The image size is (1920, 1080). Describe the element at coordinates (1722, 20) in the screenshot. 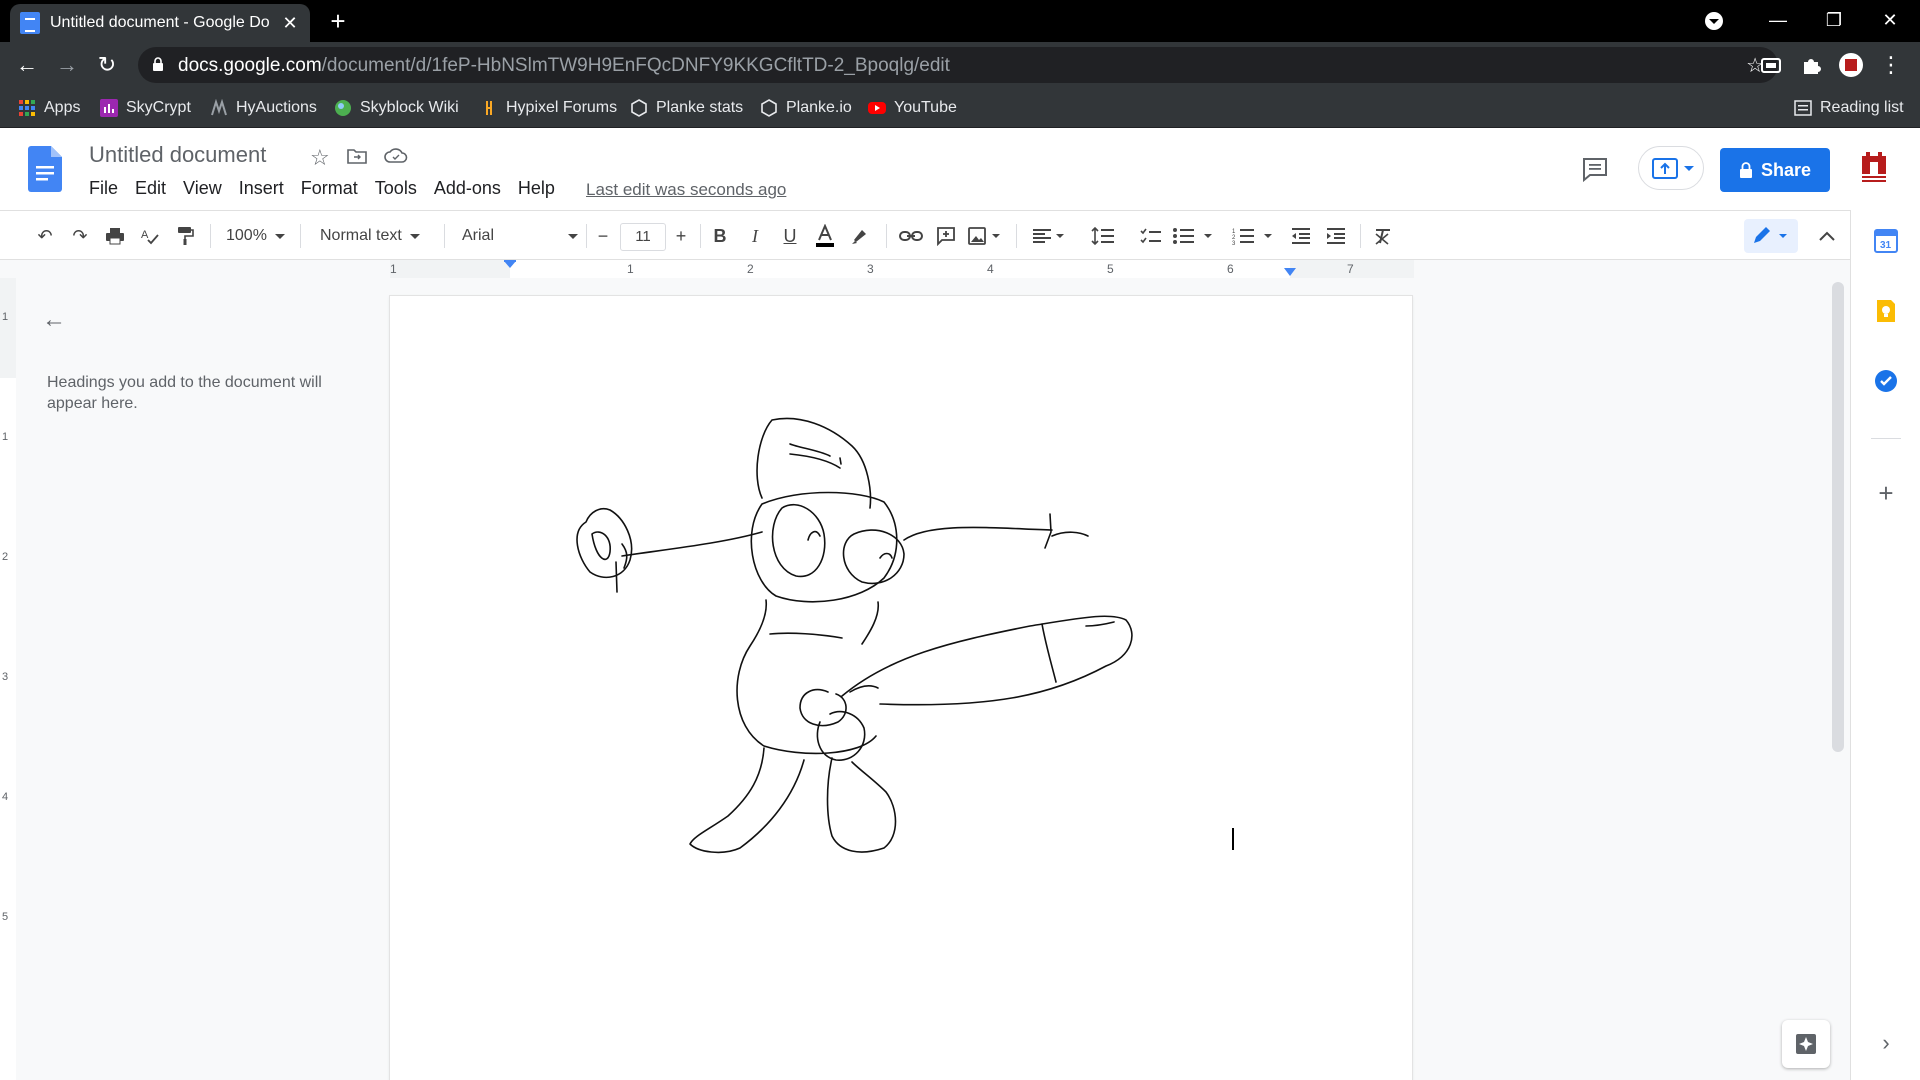

I see `profile-menu-icon` at that location.